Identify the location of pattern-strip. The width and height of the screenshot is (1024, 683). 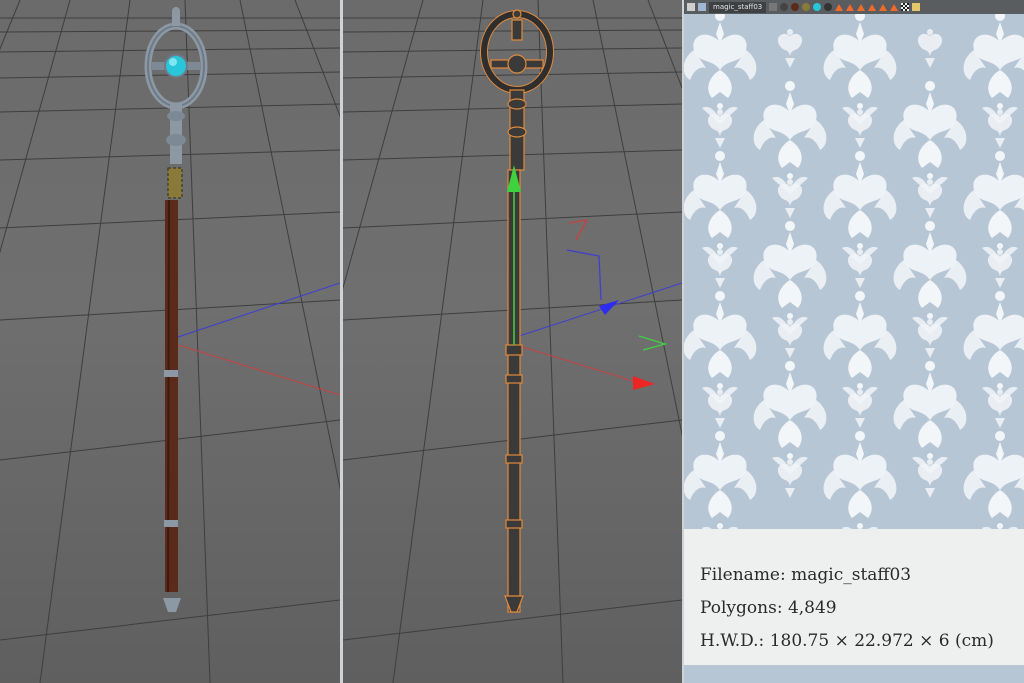
(854, 674).